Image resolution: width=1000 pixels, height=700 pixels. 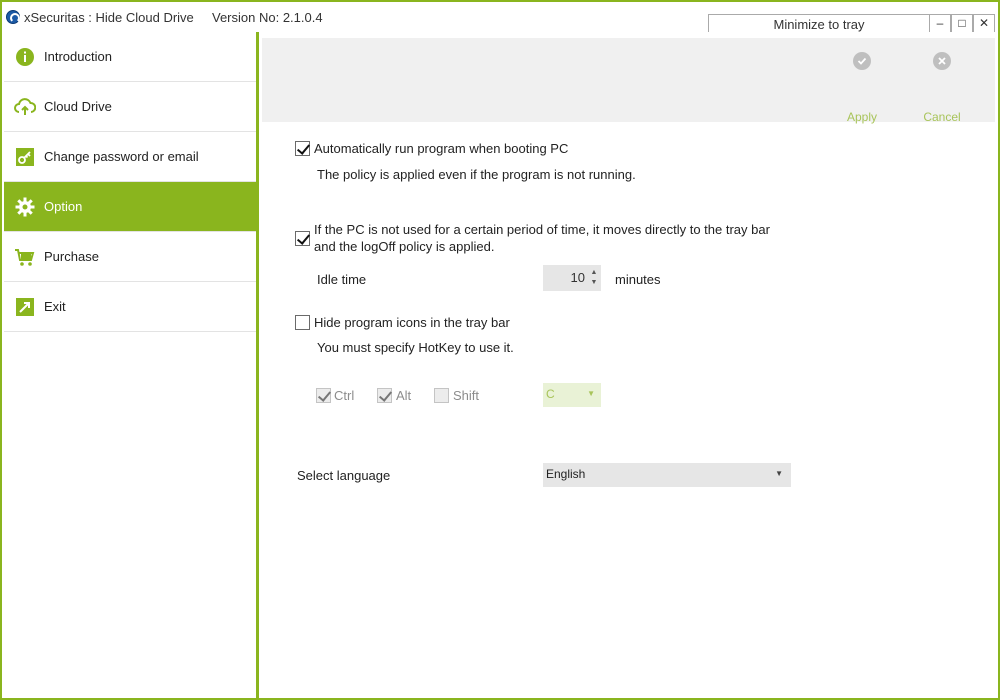 What do you see at coordinates (862, 117) in the screenshot?
I see `apply-label: Apply` at bounding box center [862, 117].